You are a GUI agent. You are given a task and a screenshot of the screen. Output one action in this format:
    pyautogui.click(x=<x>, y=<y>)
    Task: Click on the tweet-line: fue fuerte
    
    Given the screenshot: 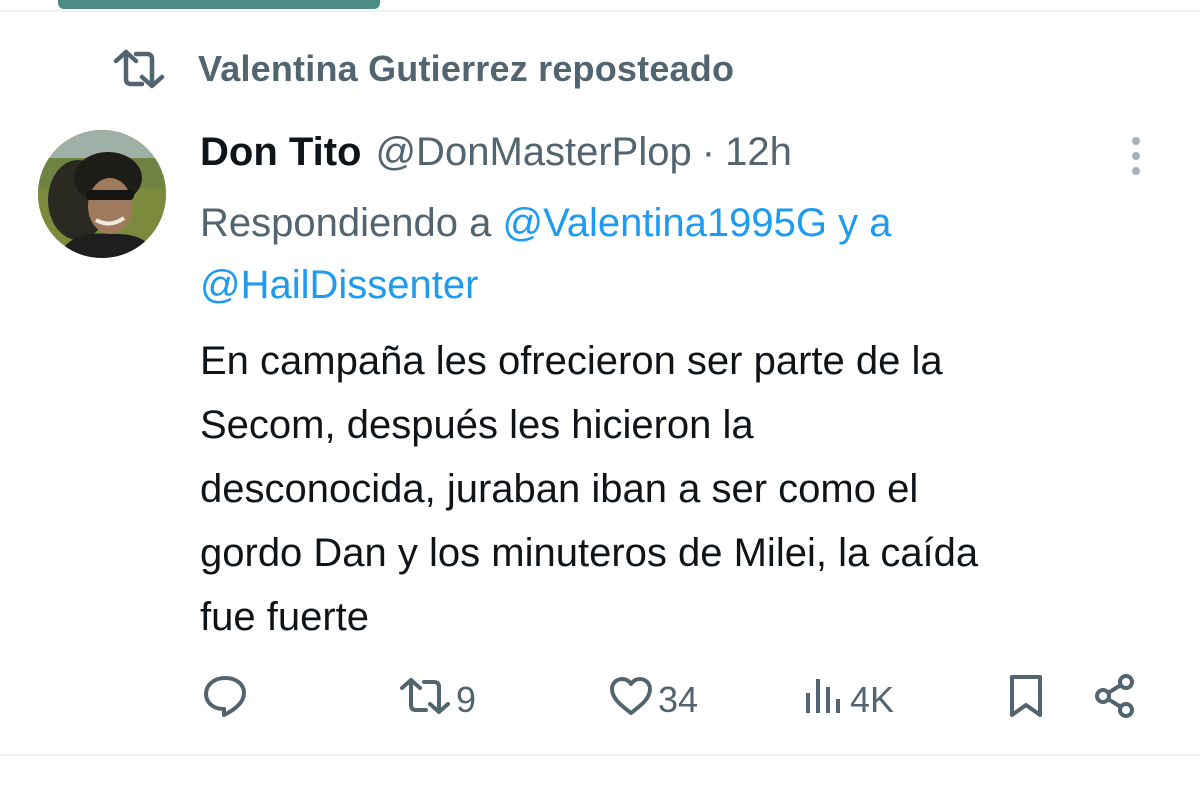 What is the action you would take?
    pyautogui.click(x=285, y=617)
    